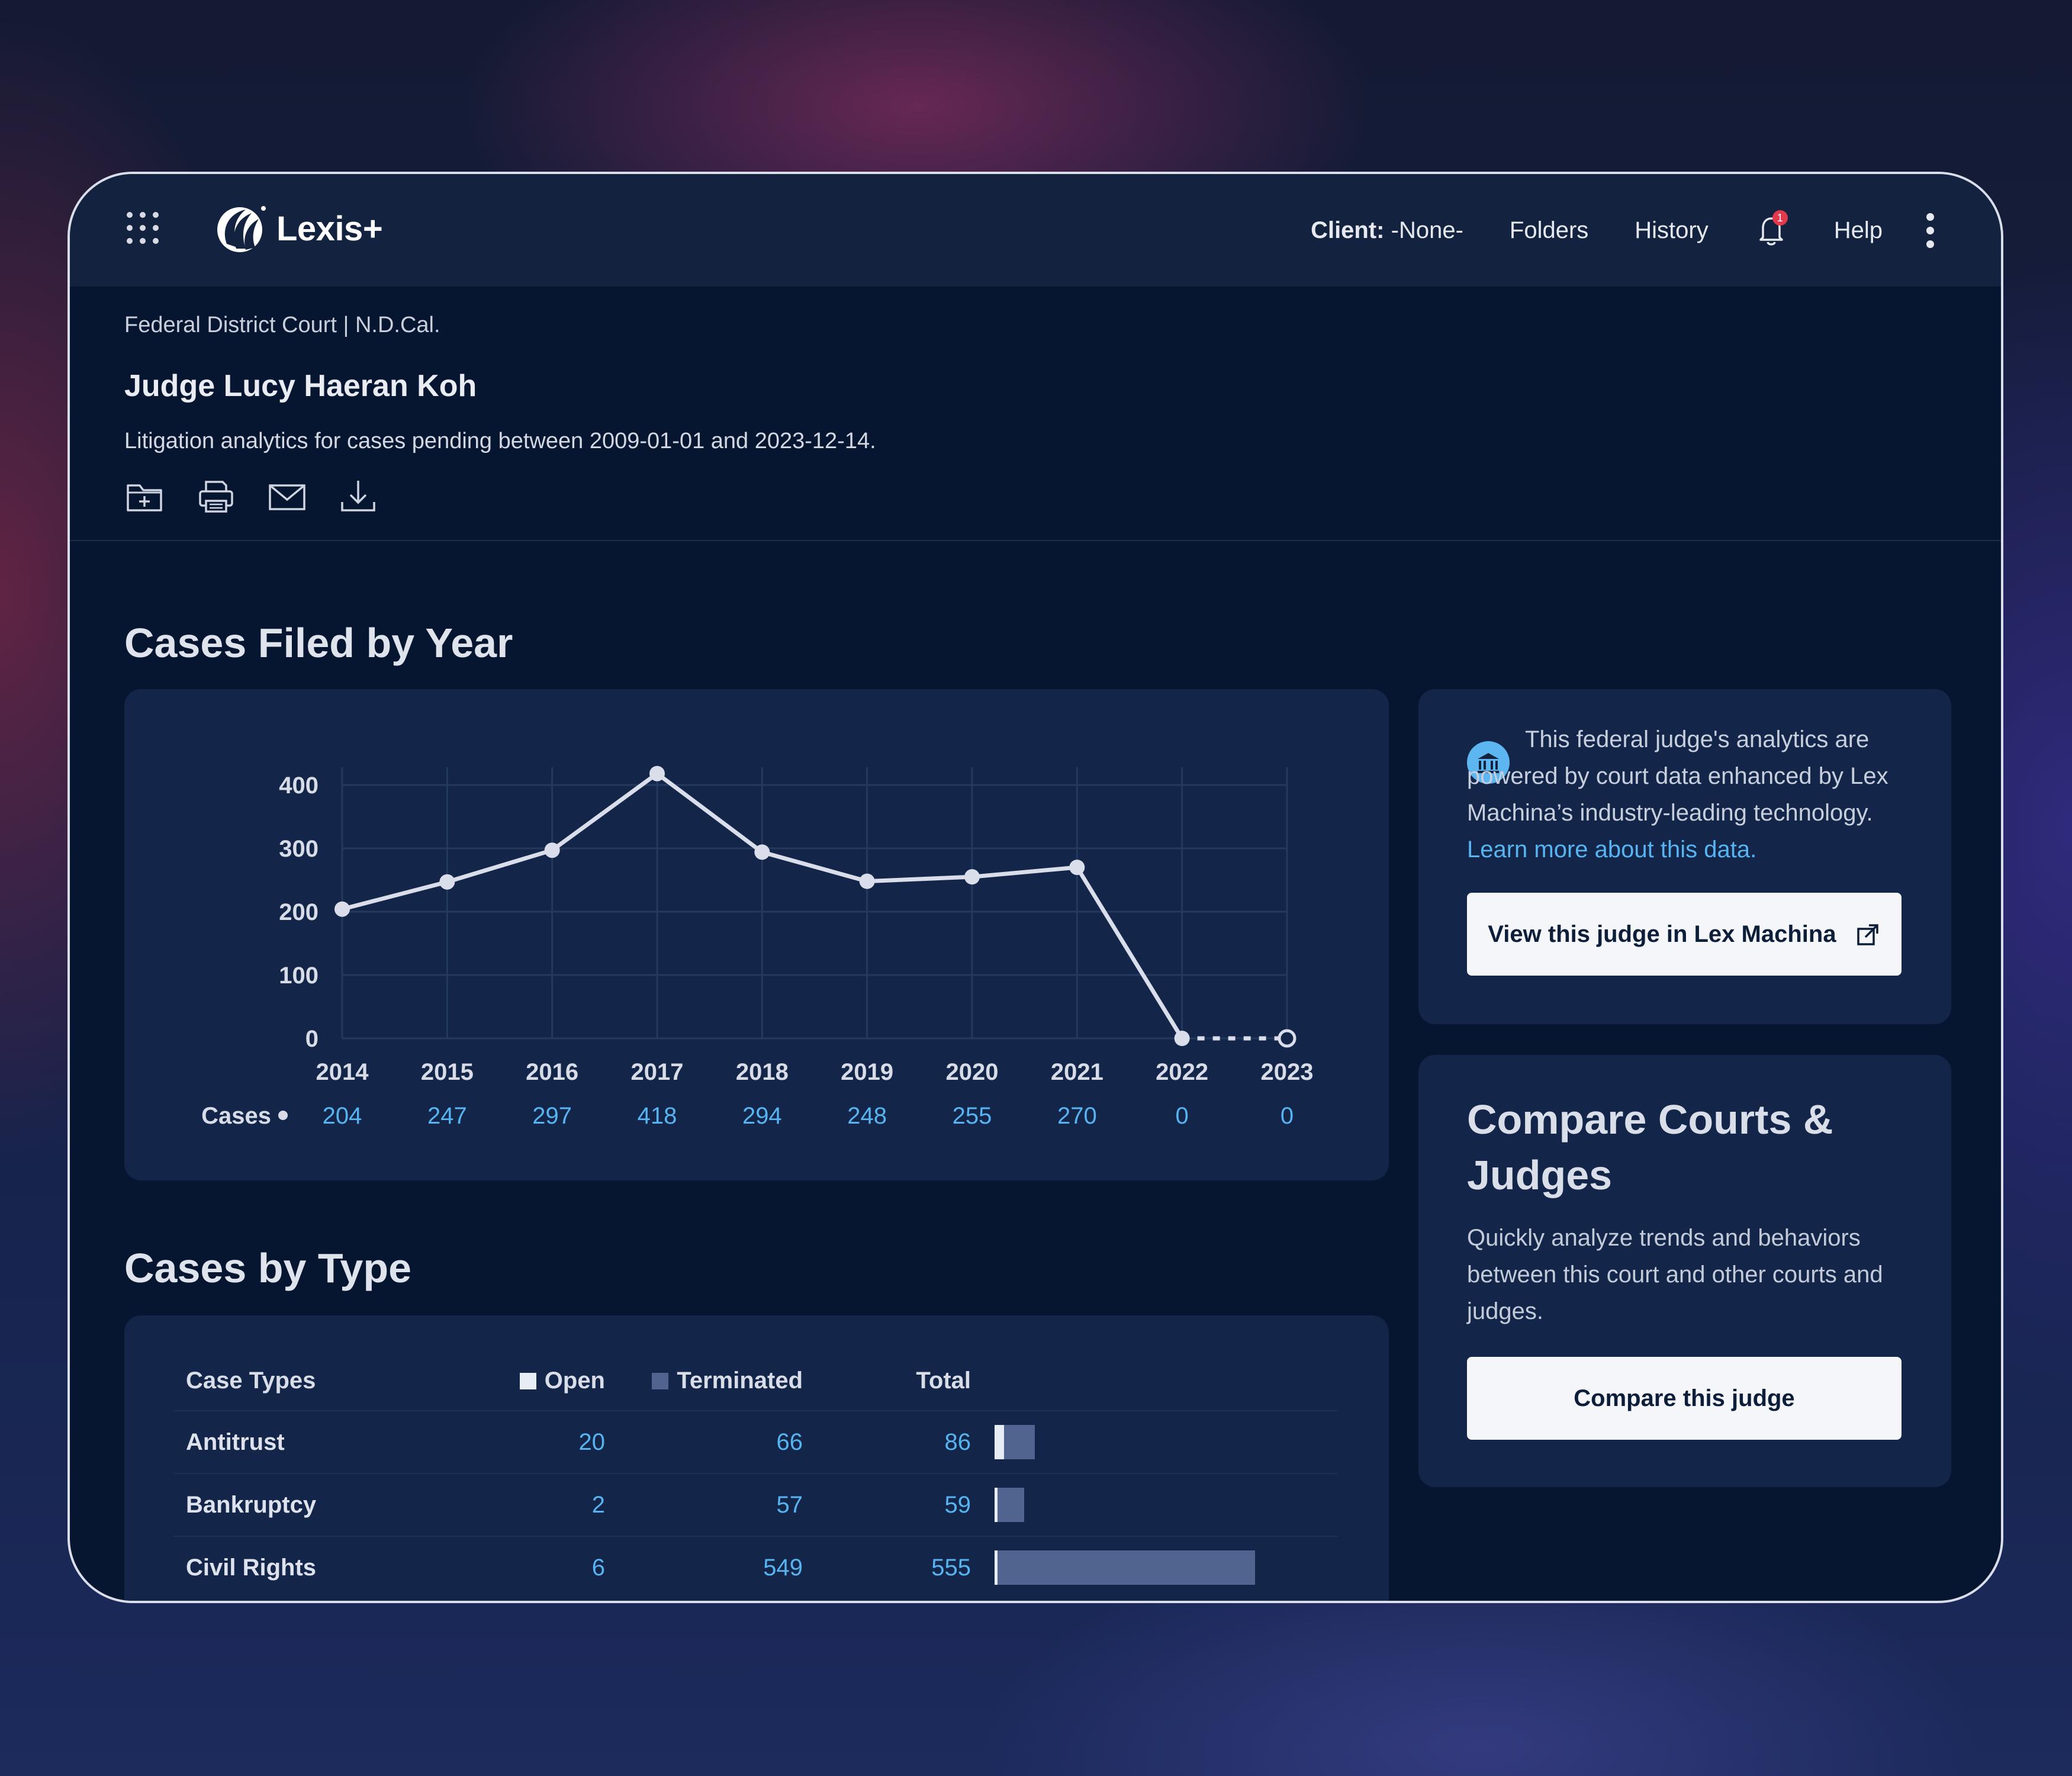  I want to click on terminated-legend-swatch, so click(660, 1380).